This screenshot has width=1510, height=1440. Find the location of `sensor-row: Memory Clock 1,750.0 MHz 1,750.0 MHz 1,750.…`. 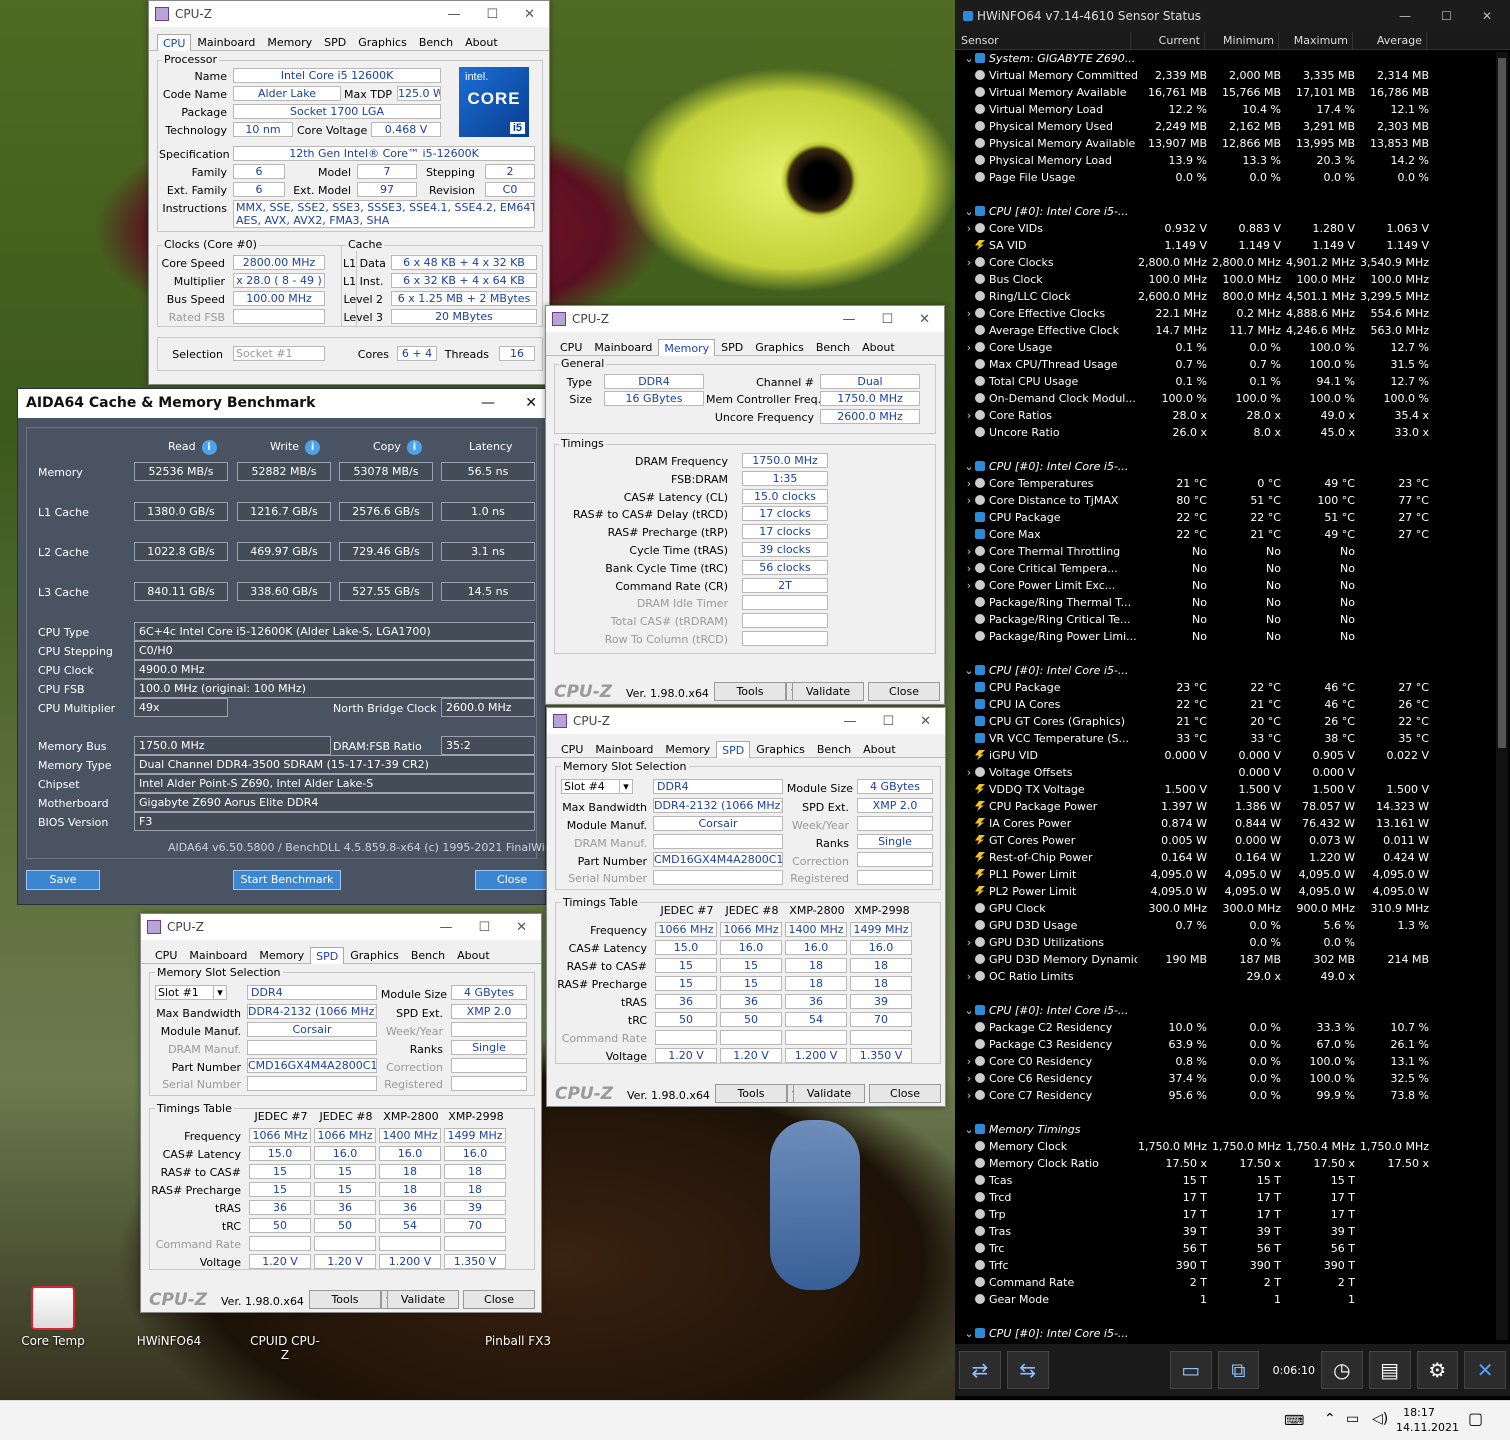

sensor-row: Memory Clock 1,750.0 MHz 1,750.0 MHz 1,750.… is located at coordinates (1236, 1146).